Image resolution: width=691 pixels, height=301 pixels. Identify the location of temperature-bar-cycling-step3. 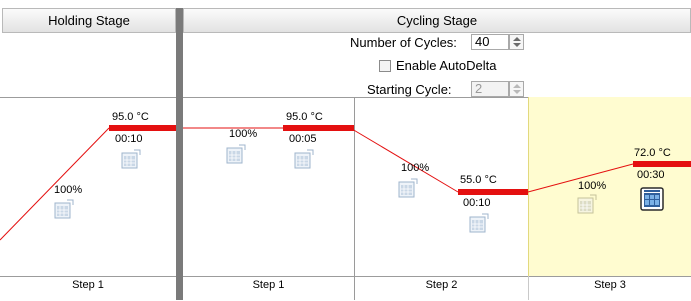
(662, 164).